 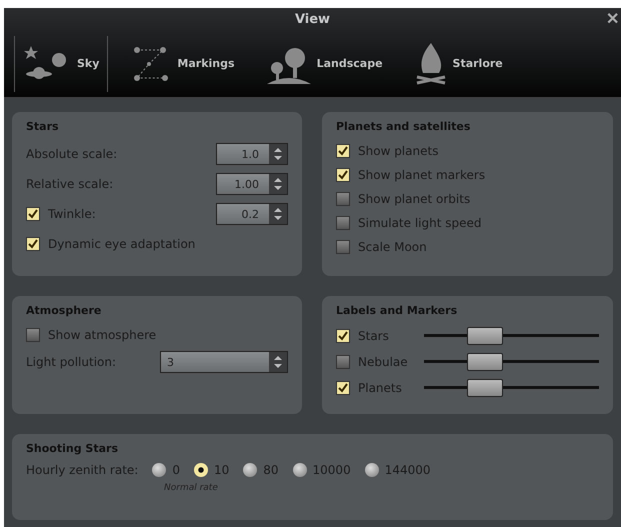 What do you see at coordinates (176, 470) in the screenshot?
I see `option-label: 0` at bounding box center [176, 470].